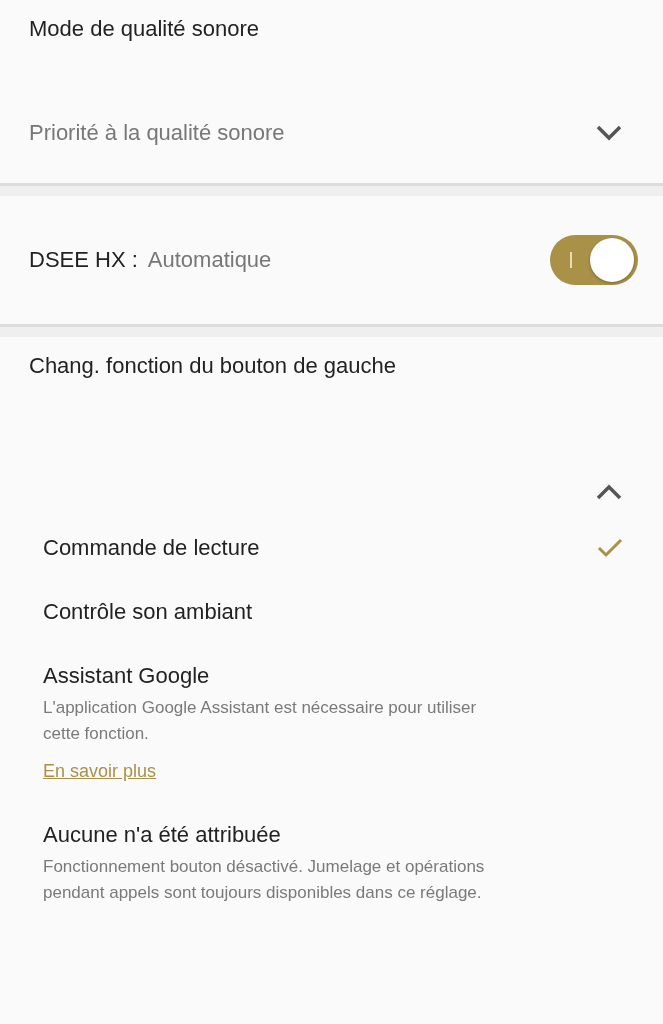 Image resolution: width=663 pixels, height=1024 pixels. Describe the element at coordinates (126, 676) in the screenshot. I see `option-item: Assistant Google` at that location.